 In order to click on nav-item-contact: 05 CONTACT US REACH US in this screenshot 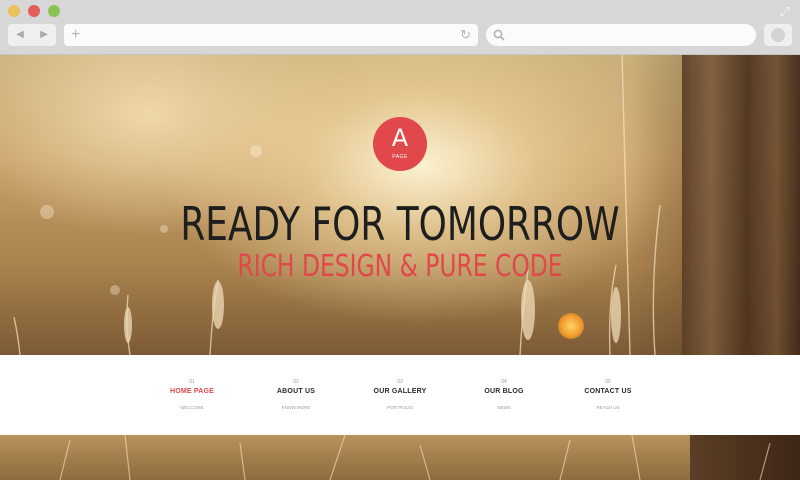, I will do `click(608, 395)`.